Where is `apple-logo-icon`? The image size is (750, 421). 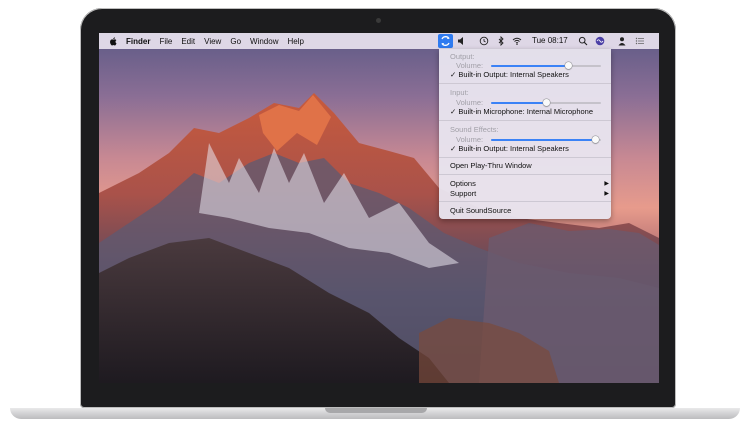
apple-logo-icon is located at coordinates (113, 41).